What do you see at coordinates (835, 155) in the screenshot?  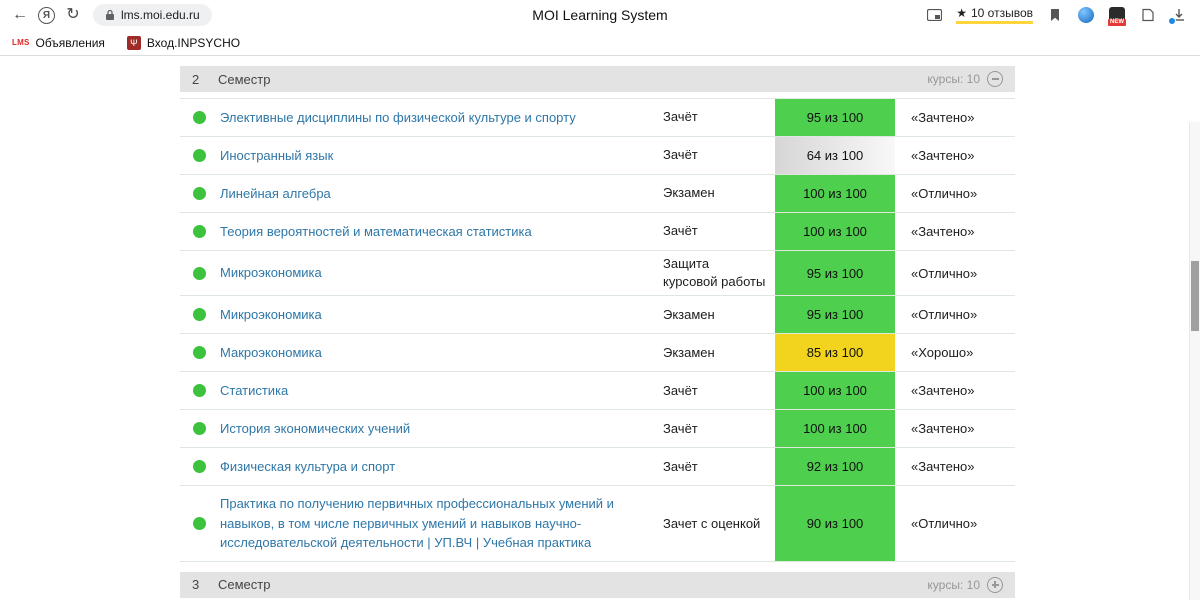 I see `score-badge: 64 из 100` at bounding box center [835, 155].